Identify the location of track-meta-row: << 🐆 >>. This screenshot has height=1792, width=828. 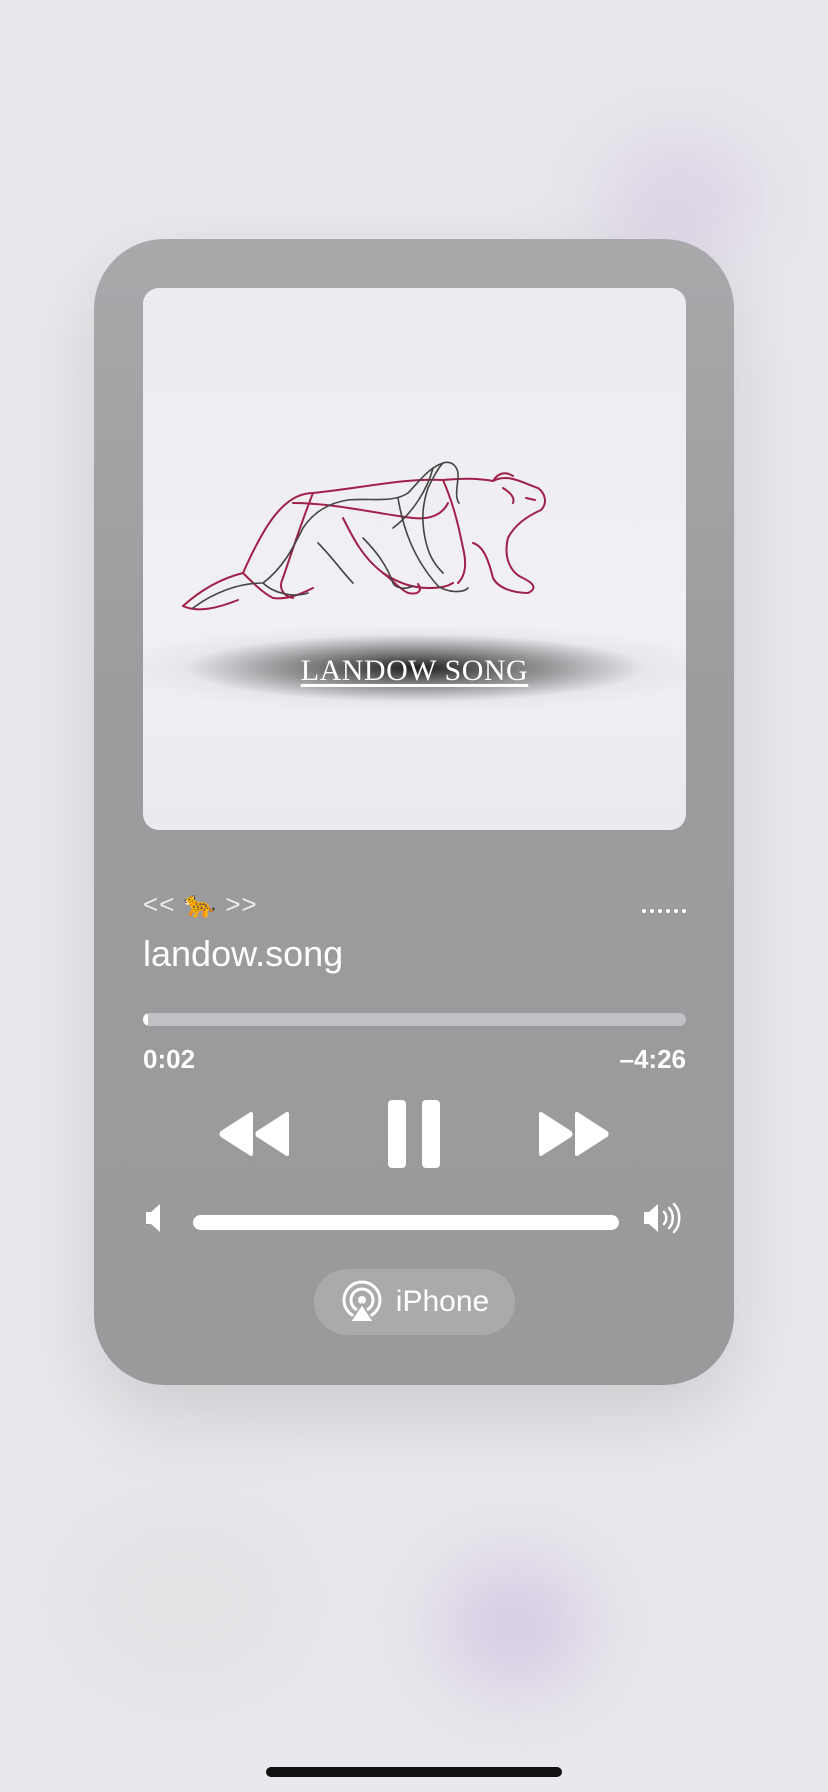
(414, 909).